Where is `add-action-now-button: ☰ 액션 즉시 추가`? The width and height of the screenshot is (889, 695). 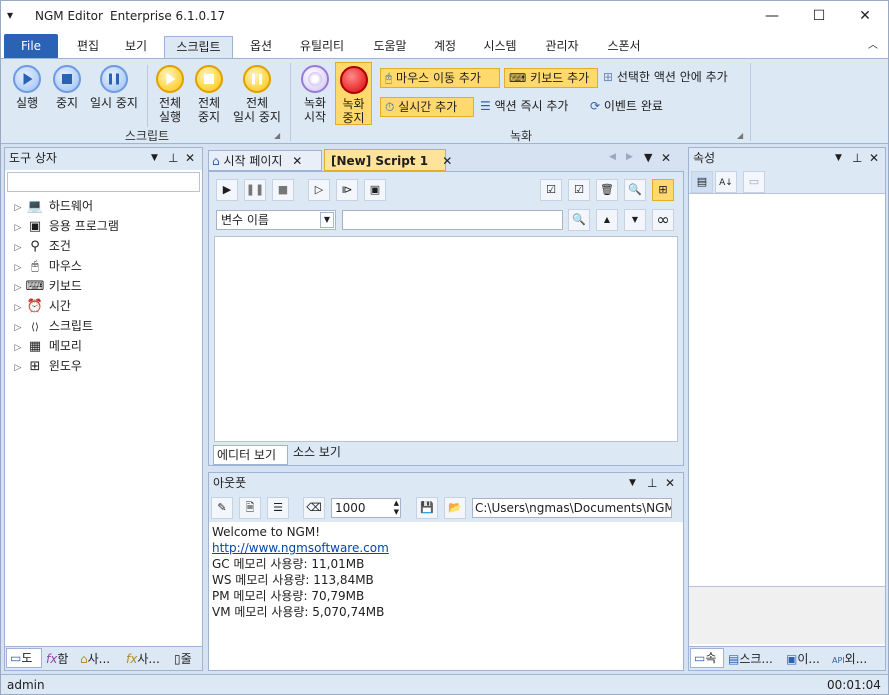 add-action-now-button: ☰ 액션 즉시 추가 is located at coordinates (530, 107).